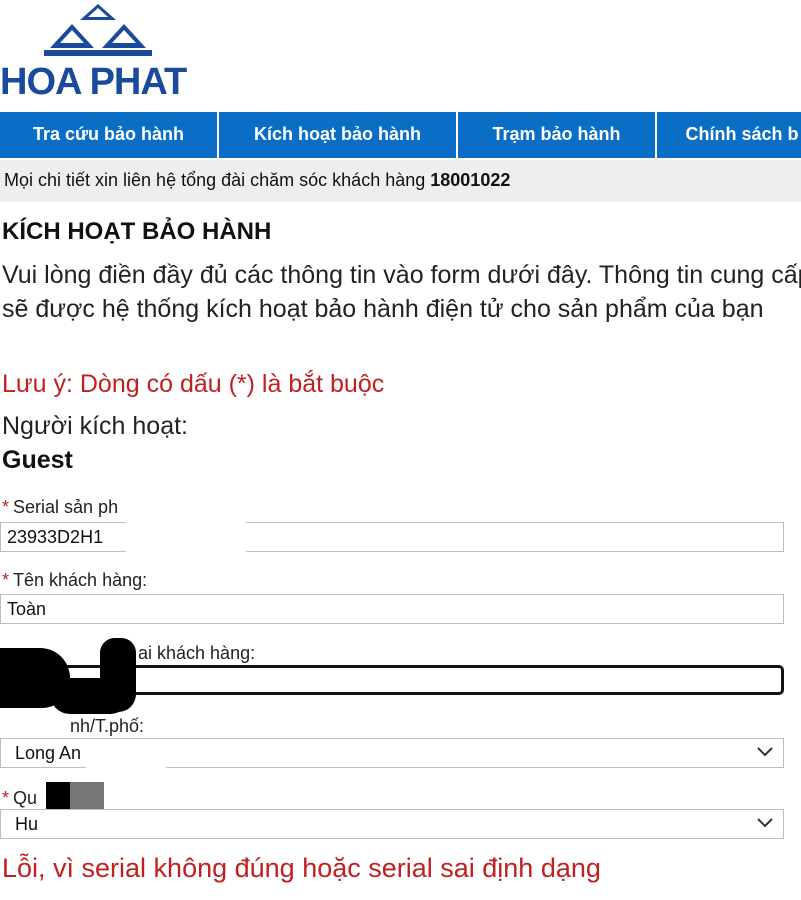 The image size is (801, 900). What do you see at coordinates (392, 537) in the screenshot?
I see `serial-input: 23933D2H1` at bounding box center [392, 537].